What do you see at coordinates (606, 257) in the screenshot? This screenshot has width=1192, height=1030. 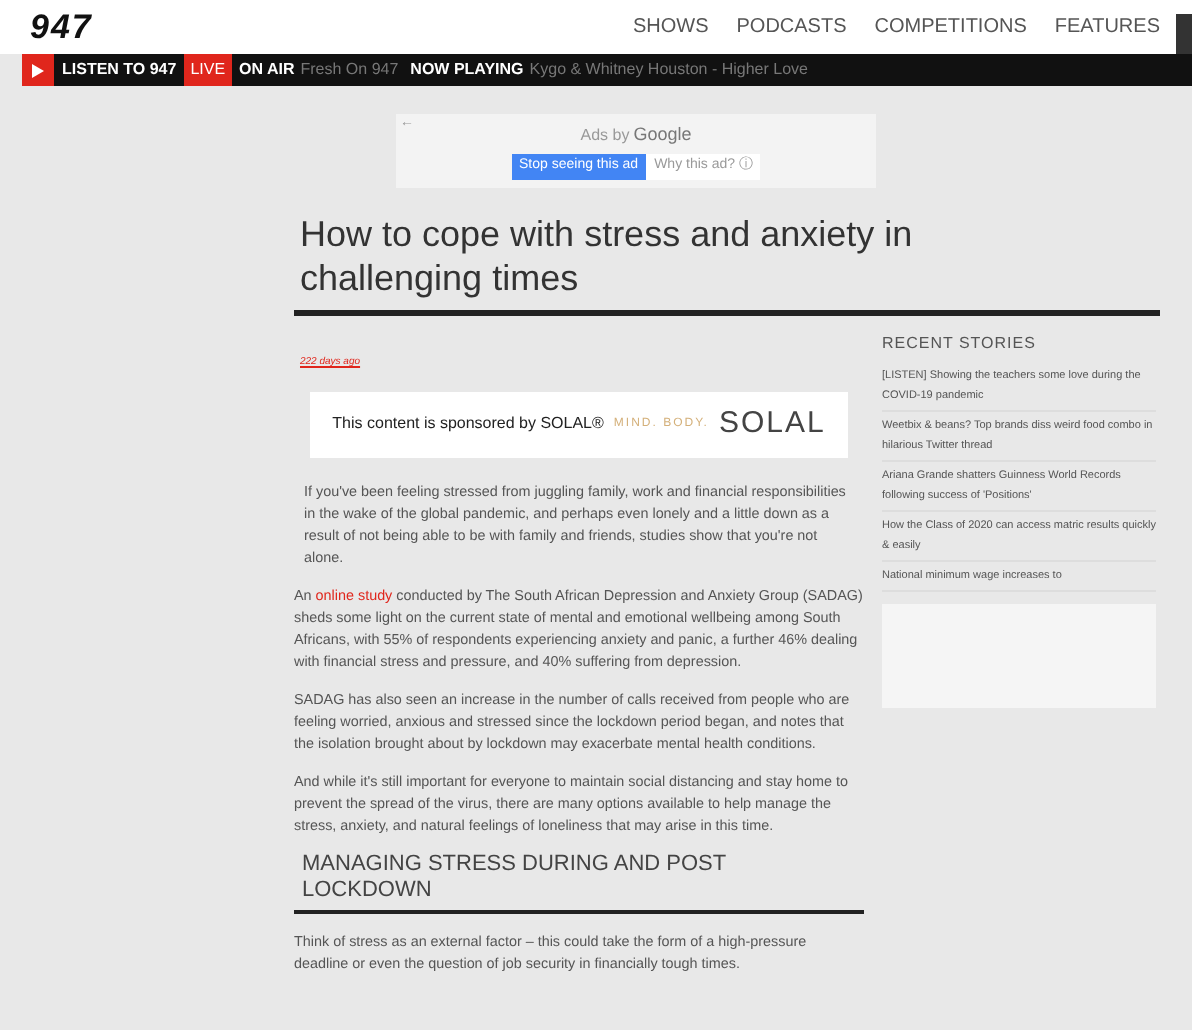 I see `article-title: How to cope with stress and anxiety in challenging times` at bounding box center [606, 257].